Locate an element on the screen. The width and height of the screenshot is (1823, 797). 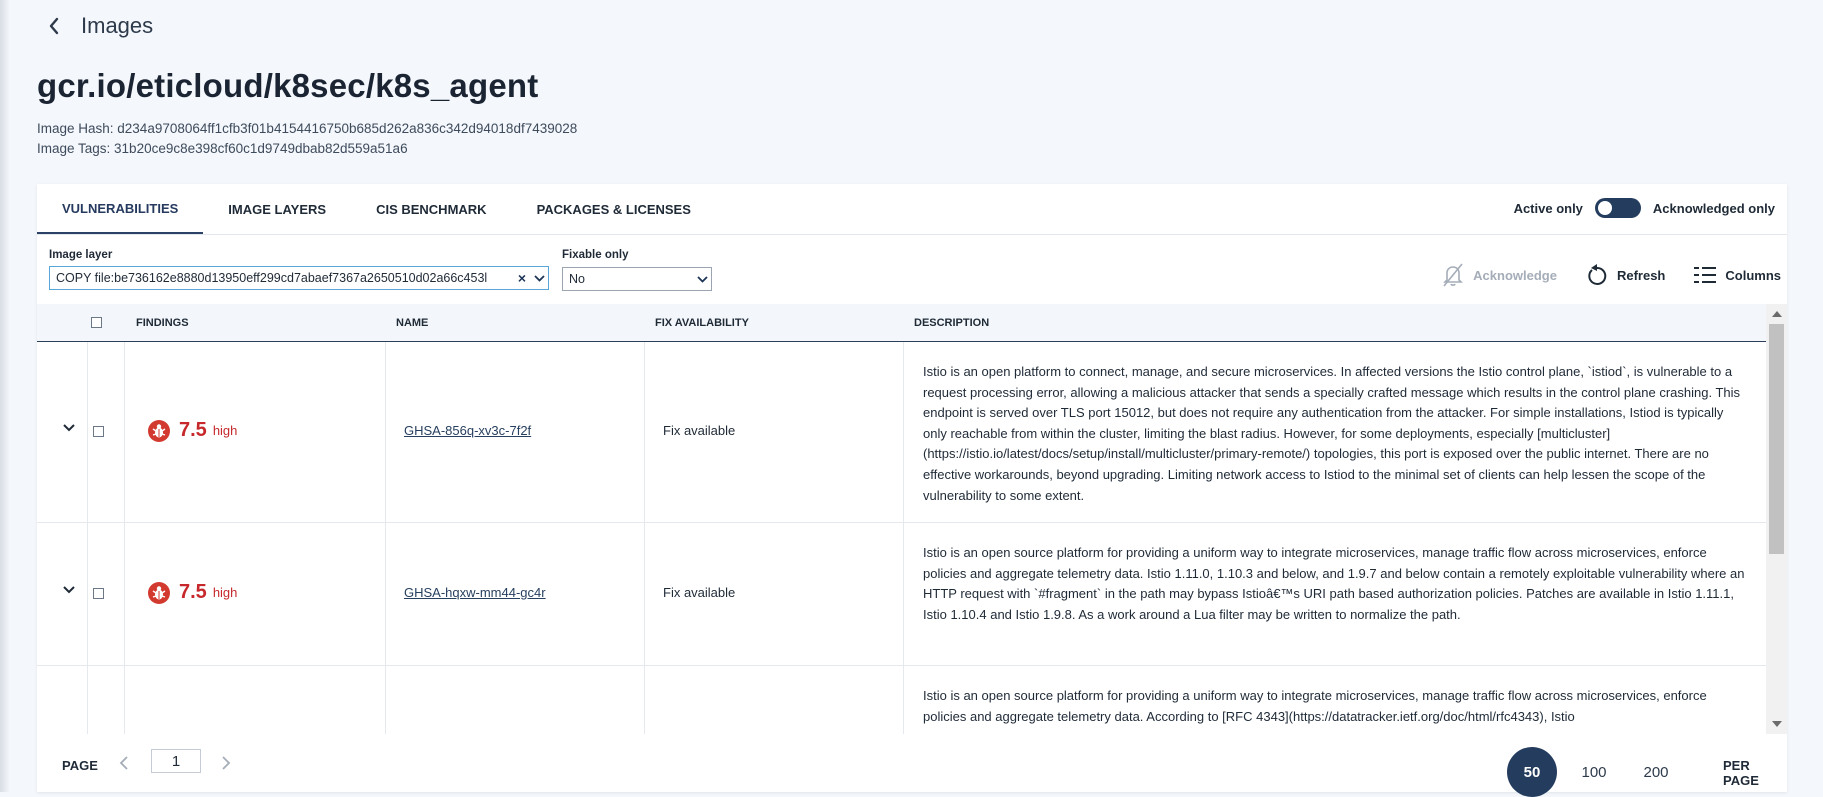
vulnerability-link: GHSA-hqxw-mm44-gc4r is located at coordinates (475, 592).